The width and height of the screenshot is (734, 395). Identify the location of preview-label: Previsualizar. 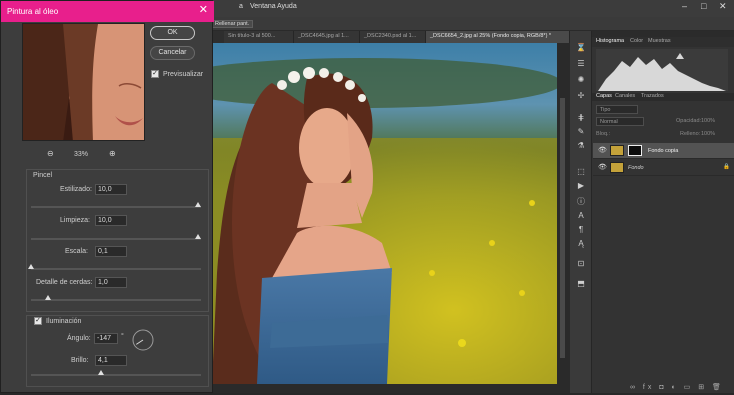
(183, 74).